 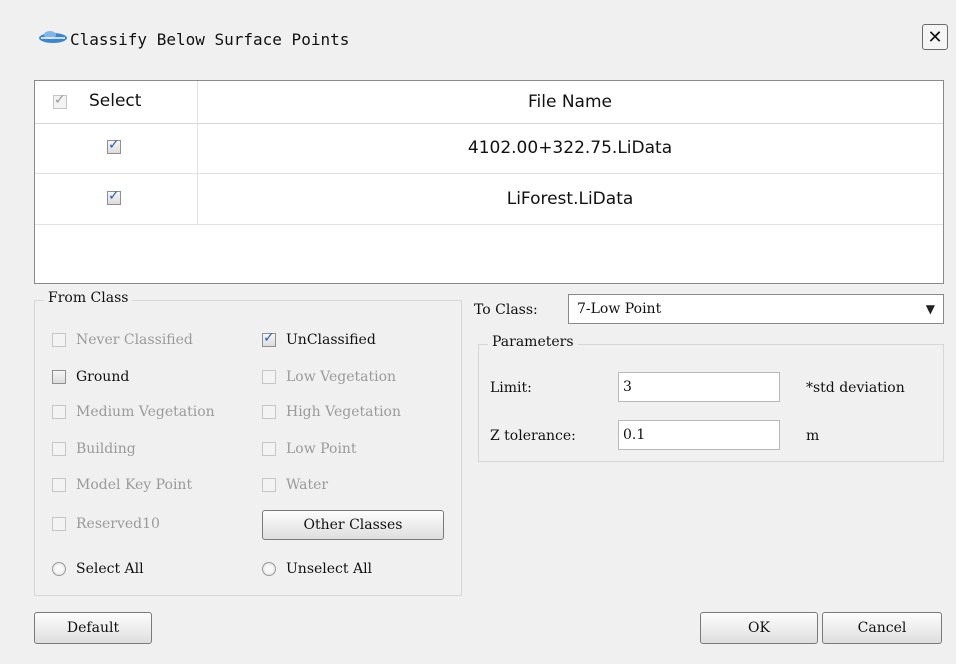 I want to click on medium-vegetation-checkbox, so click(x=59, y=412).